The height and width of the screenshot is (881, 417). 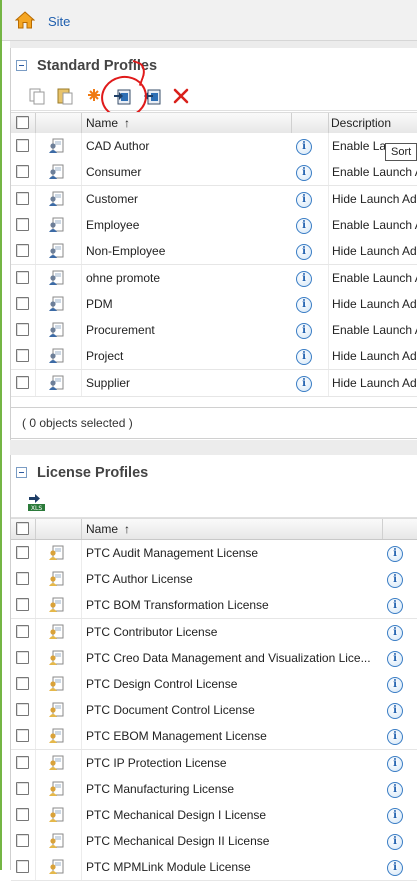 I want to click on profile-name-link: PTC Mechanical Design II License, so click(x=177, y=841).